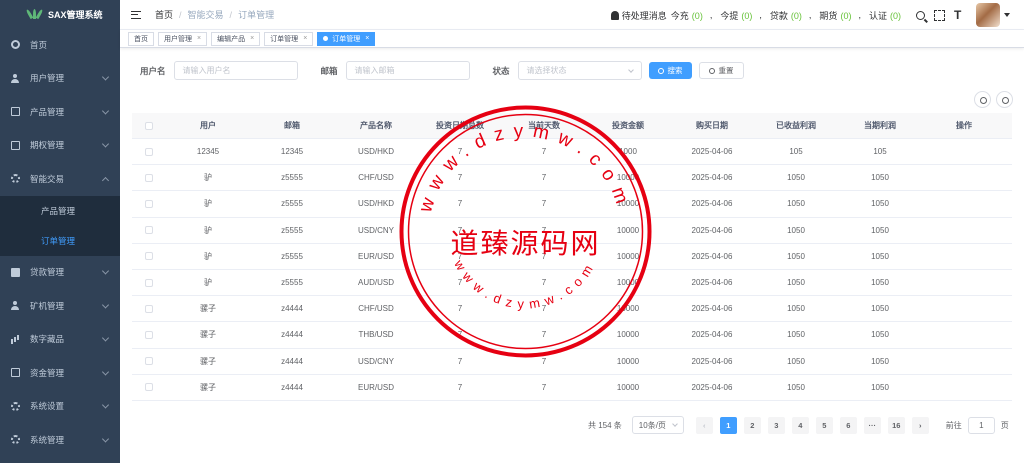 The height and width of the screenshot is (463, 1024). I want to click on table-row: 驴 z5555 CHF/USD 7 7 10000 2025-04-06 1050 1050, so click(572, 178).